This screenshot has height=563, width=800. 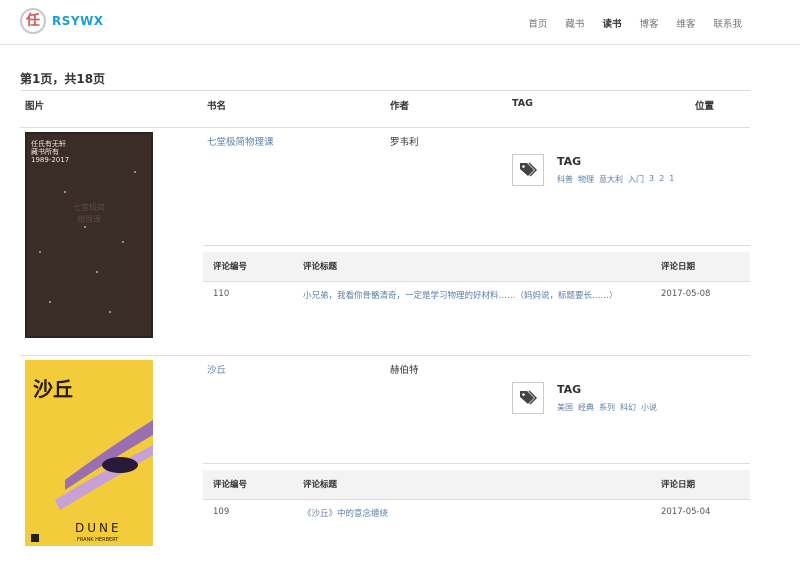 What do you see at coordinates (705, 106) in the screenshot?
I see `col-location: 位置` at bounding box center [705, 106].